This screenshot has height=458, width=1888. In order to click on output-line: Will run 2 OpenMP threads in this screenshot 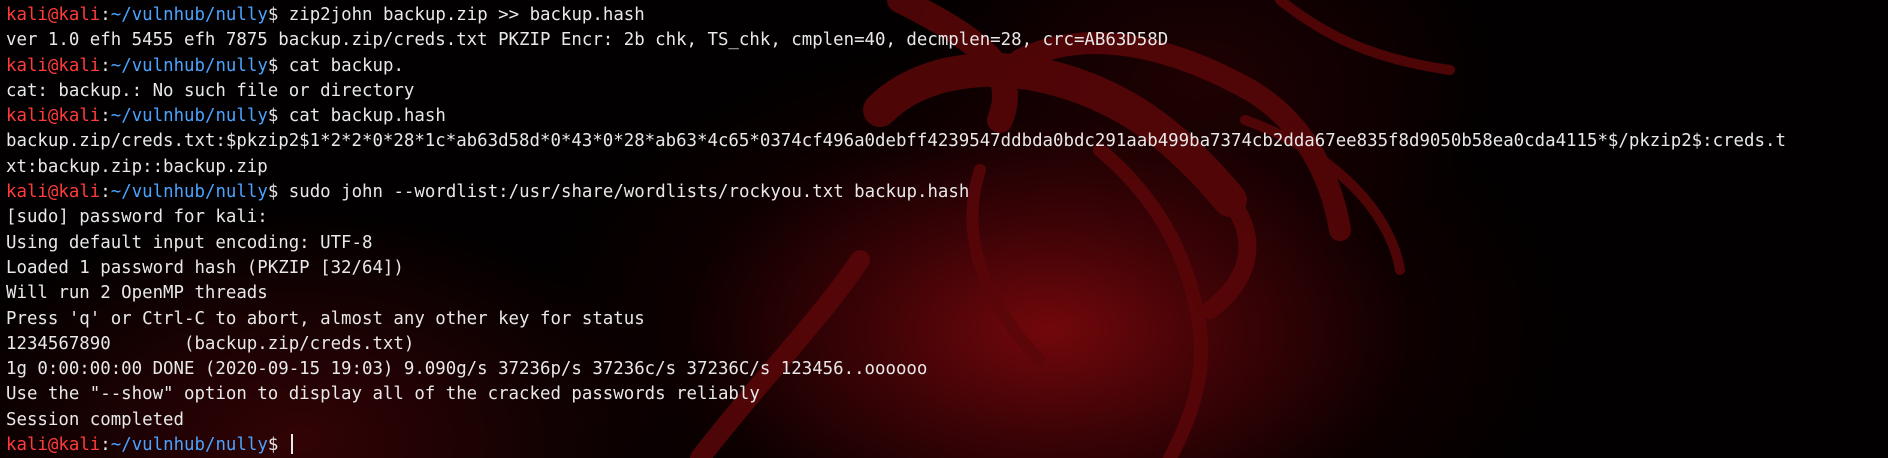, I will do `click(137, 293)`.